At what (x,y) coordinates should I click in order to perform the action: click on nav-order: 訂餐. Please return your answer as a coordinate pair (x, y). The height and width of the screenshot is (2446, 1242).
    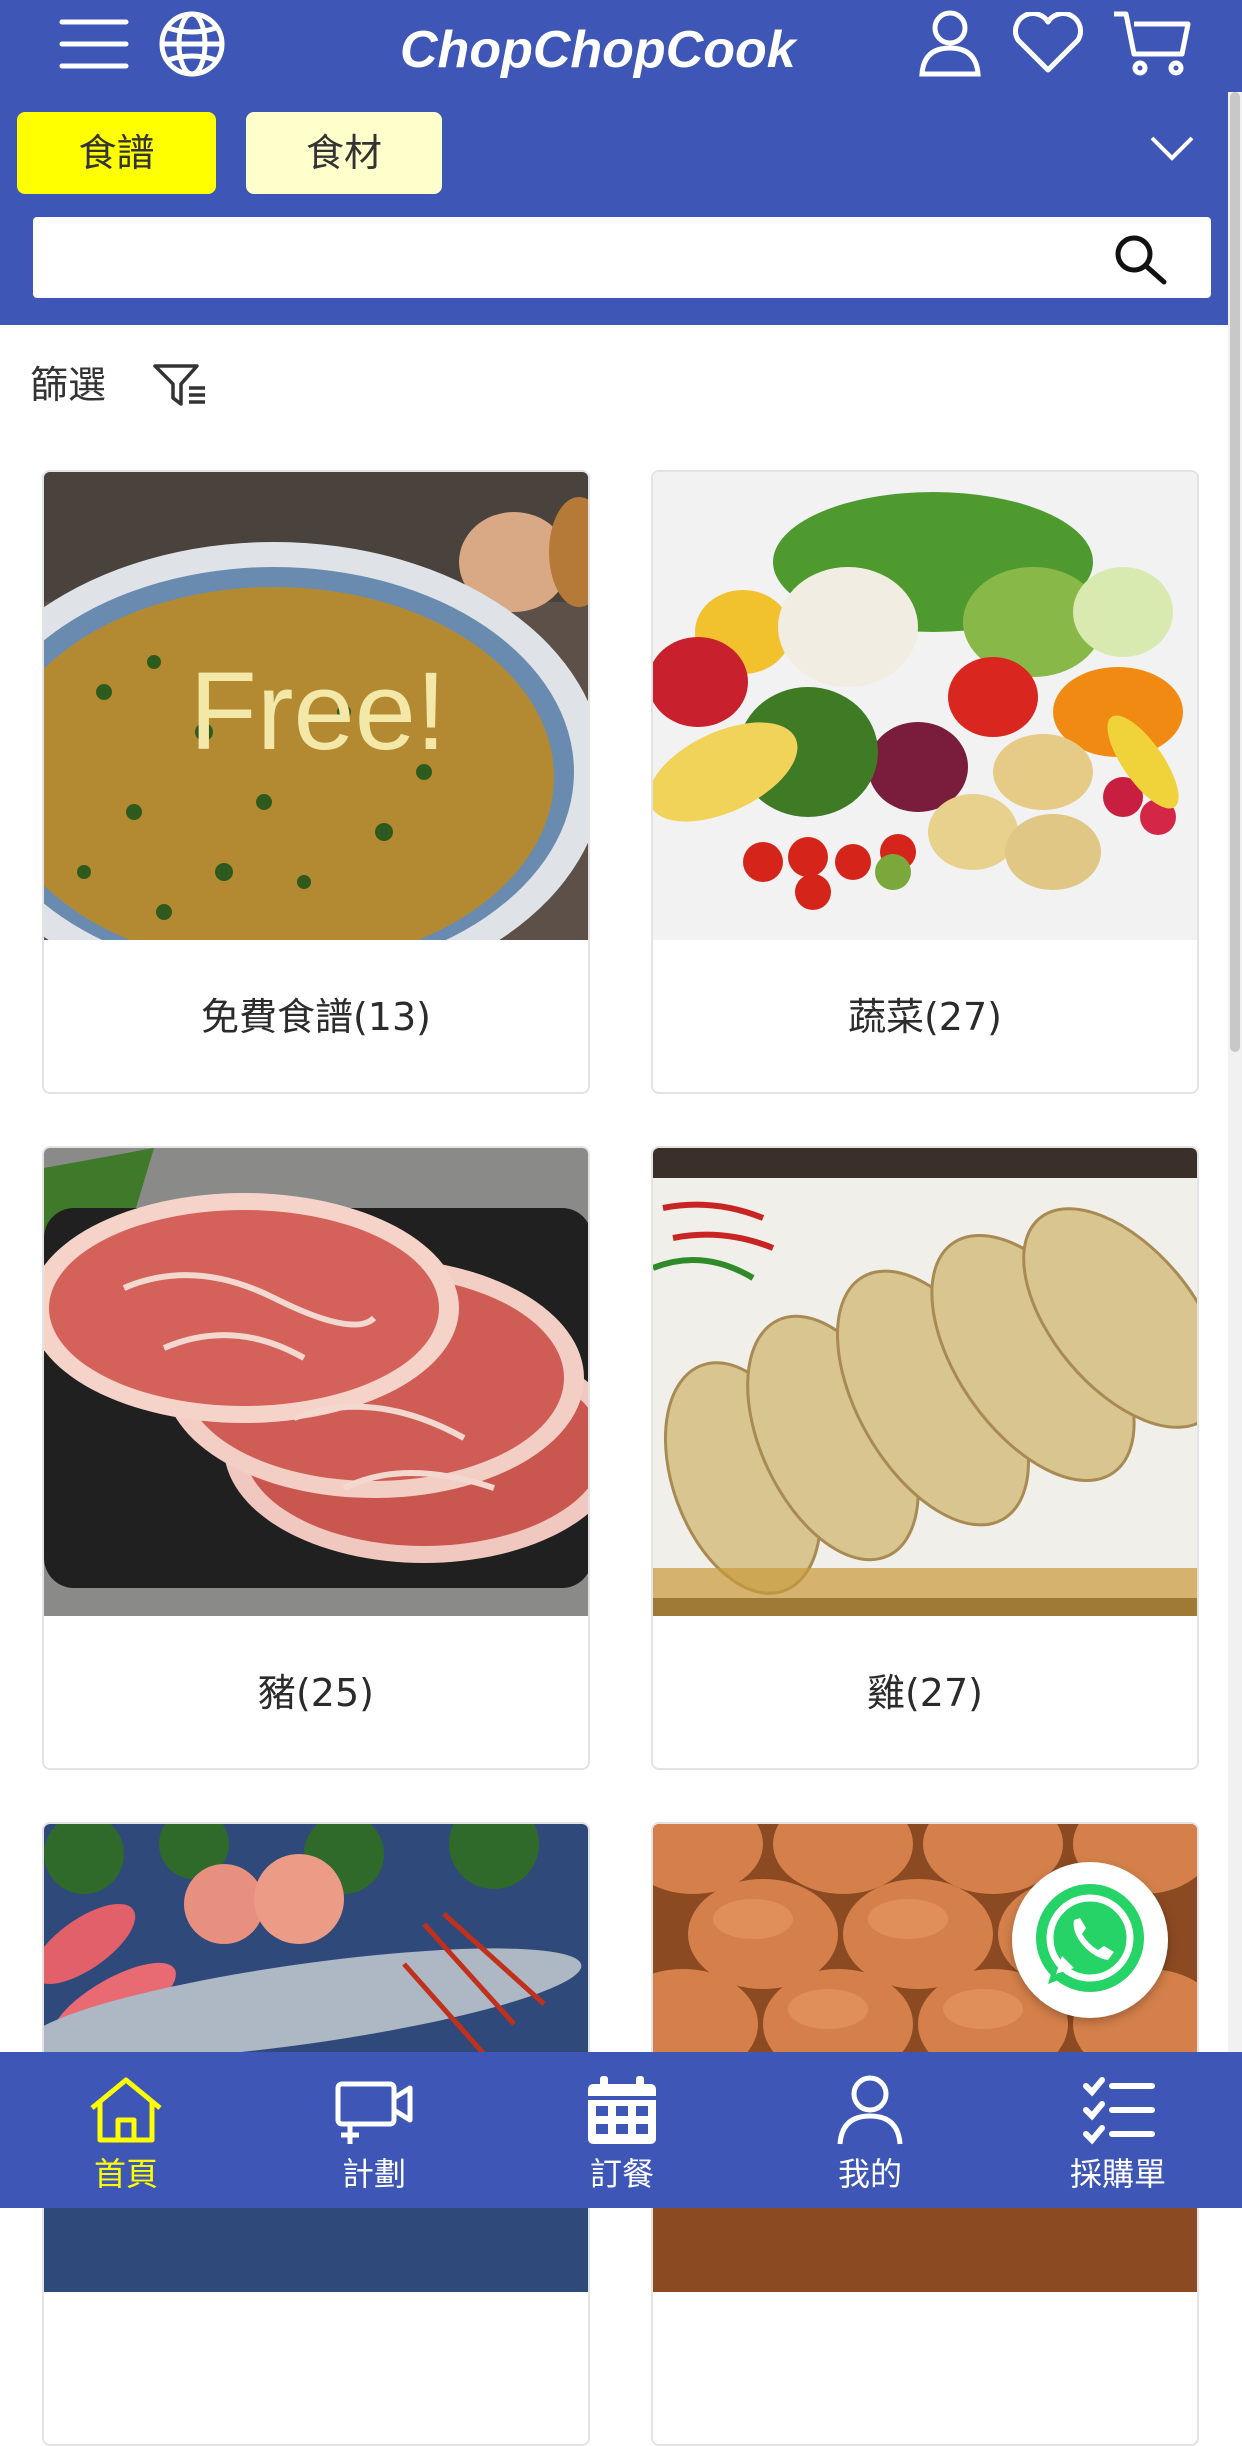
    Looking at the image, I should click on (622, 2130).